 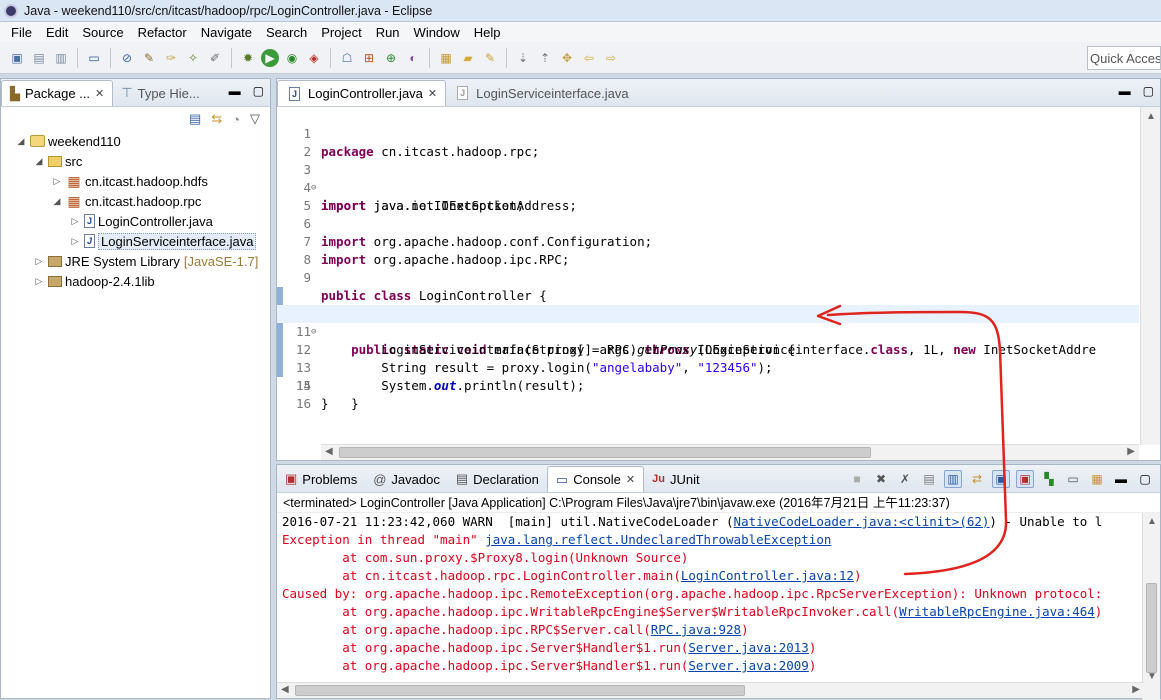 I want to click on back-icon: ⇦, so click(x=589, y=58).